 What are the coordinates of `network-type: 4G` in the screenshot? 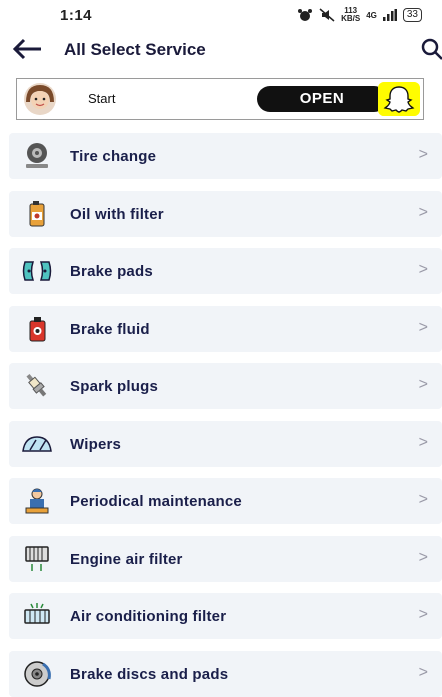 It's located at (371, 15).